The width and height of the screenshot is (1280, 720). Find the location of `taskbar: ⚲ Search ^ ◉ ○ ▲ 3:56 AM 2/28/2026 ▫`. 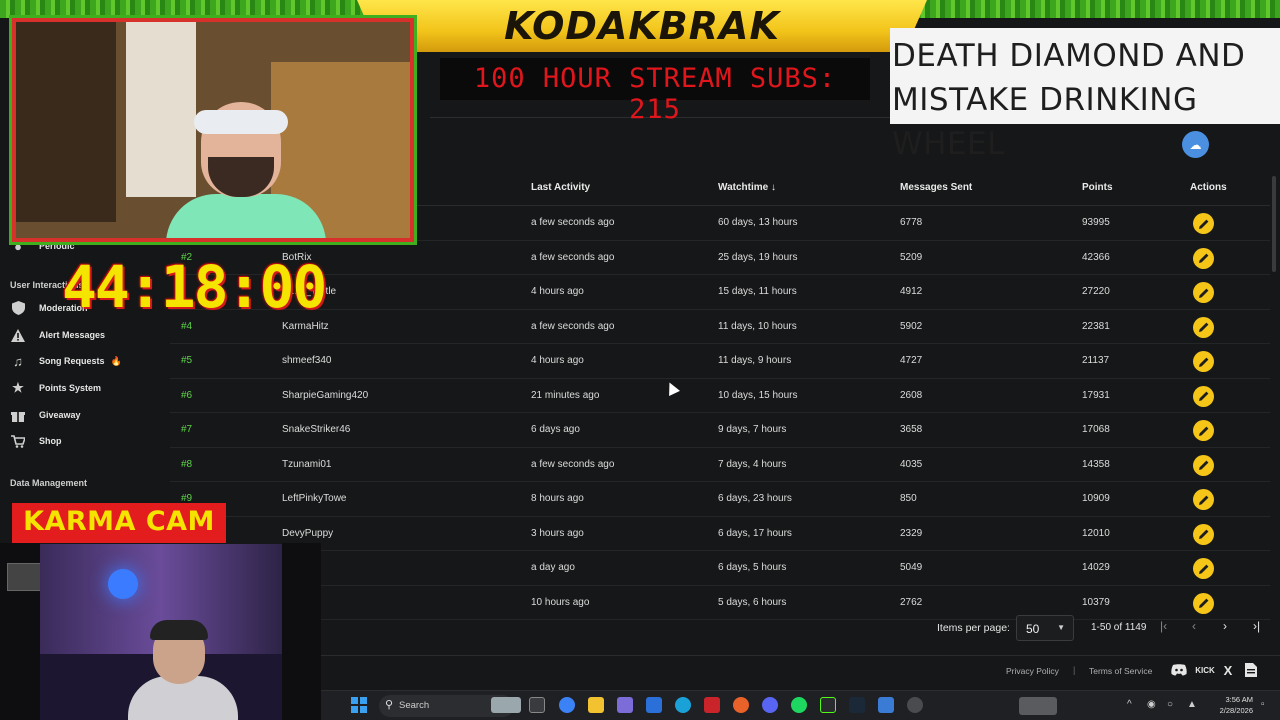

taskbar: ⚲ Search ^ ◉ ○ ▲ 3:56 AM 2/28/2026 ▫ is located at coordinates (800, 705).